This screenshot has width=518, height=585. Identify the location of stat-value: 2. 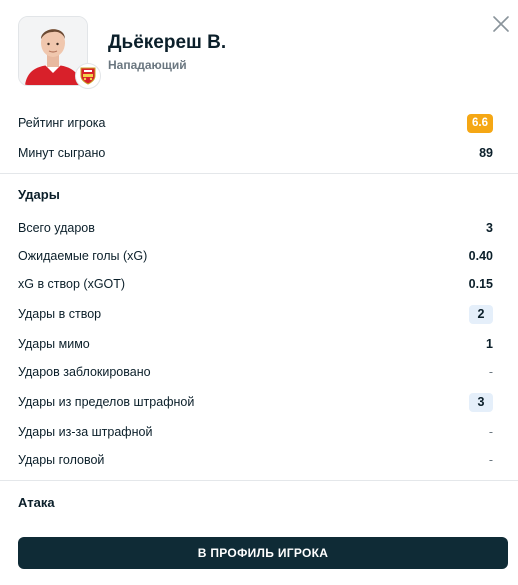
(481, 314).